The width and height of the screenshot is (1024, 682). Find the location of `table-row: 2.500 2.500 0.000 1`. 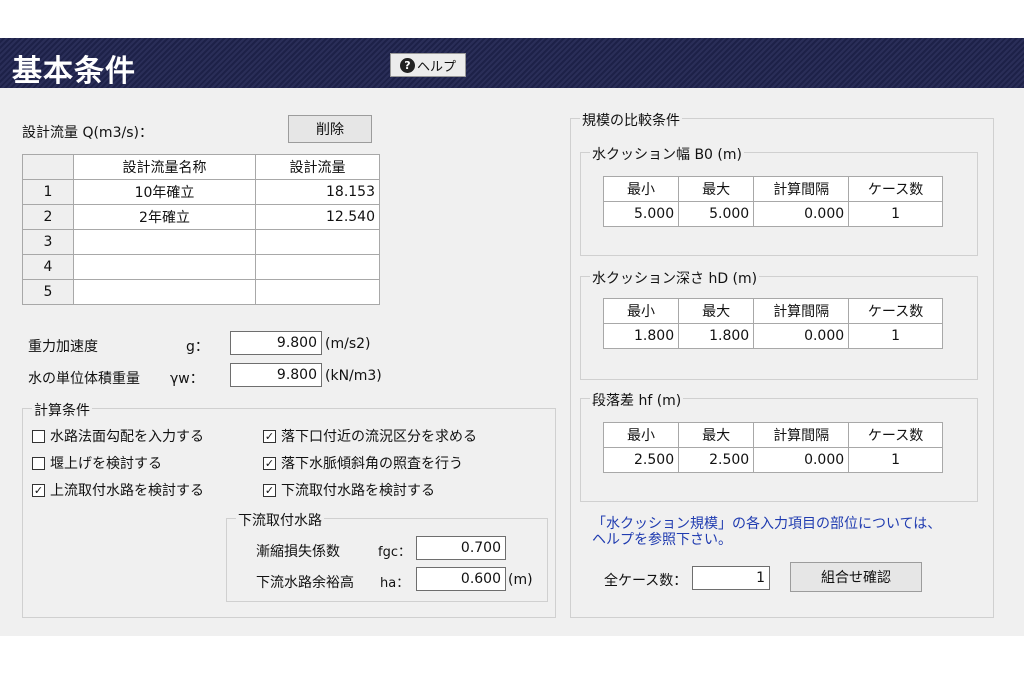

table-row: 2.500 2.500 0.000 1 is located at coordinates (772, 460).